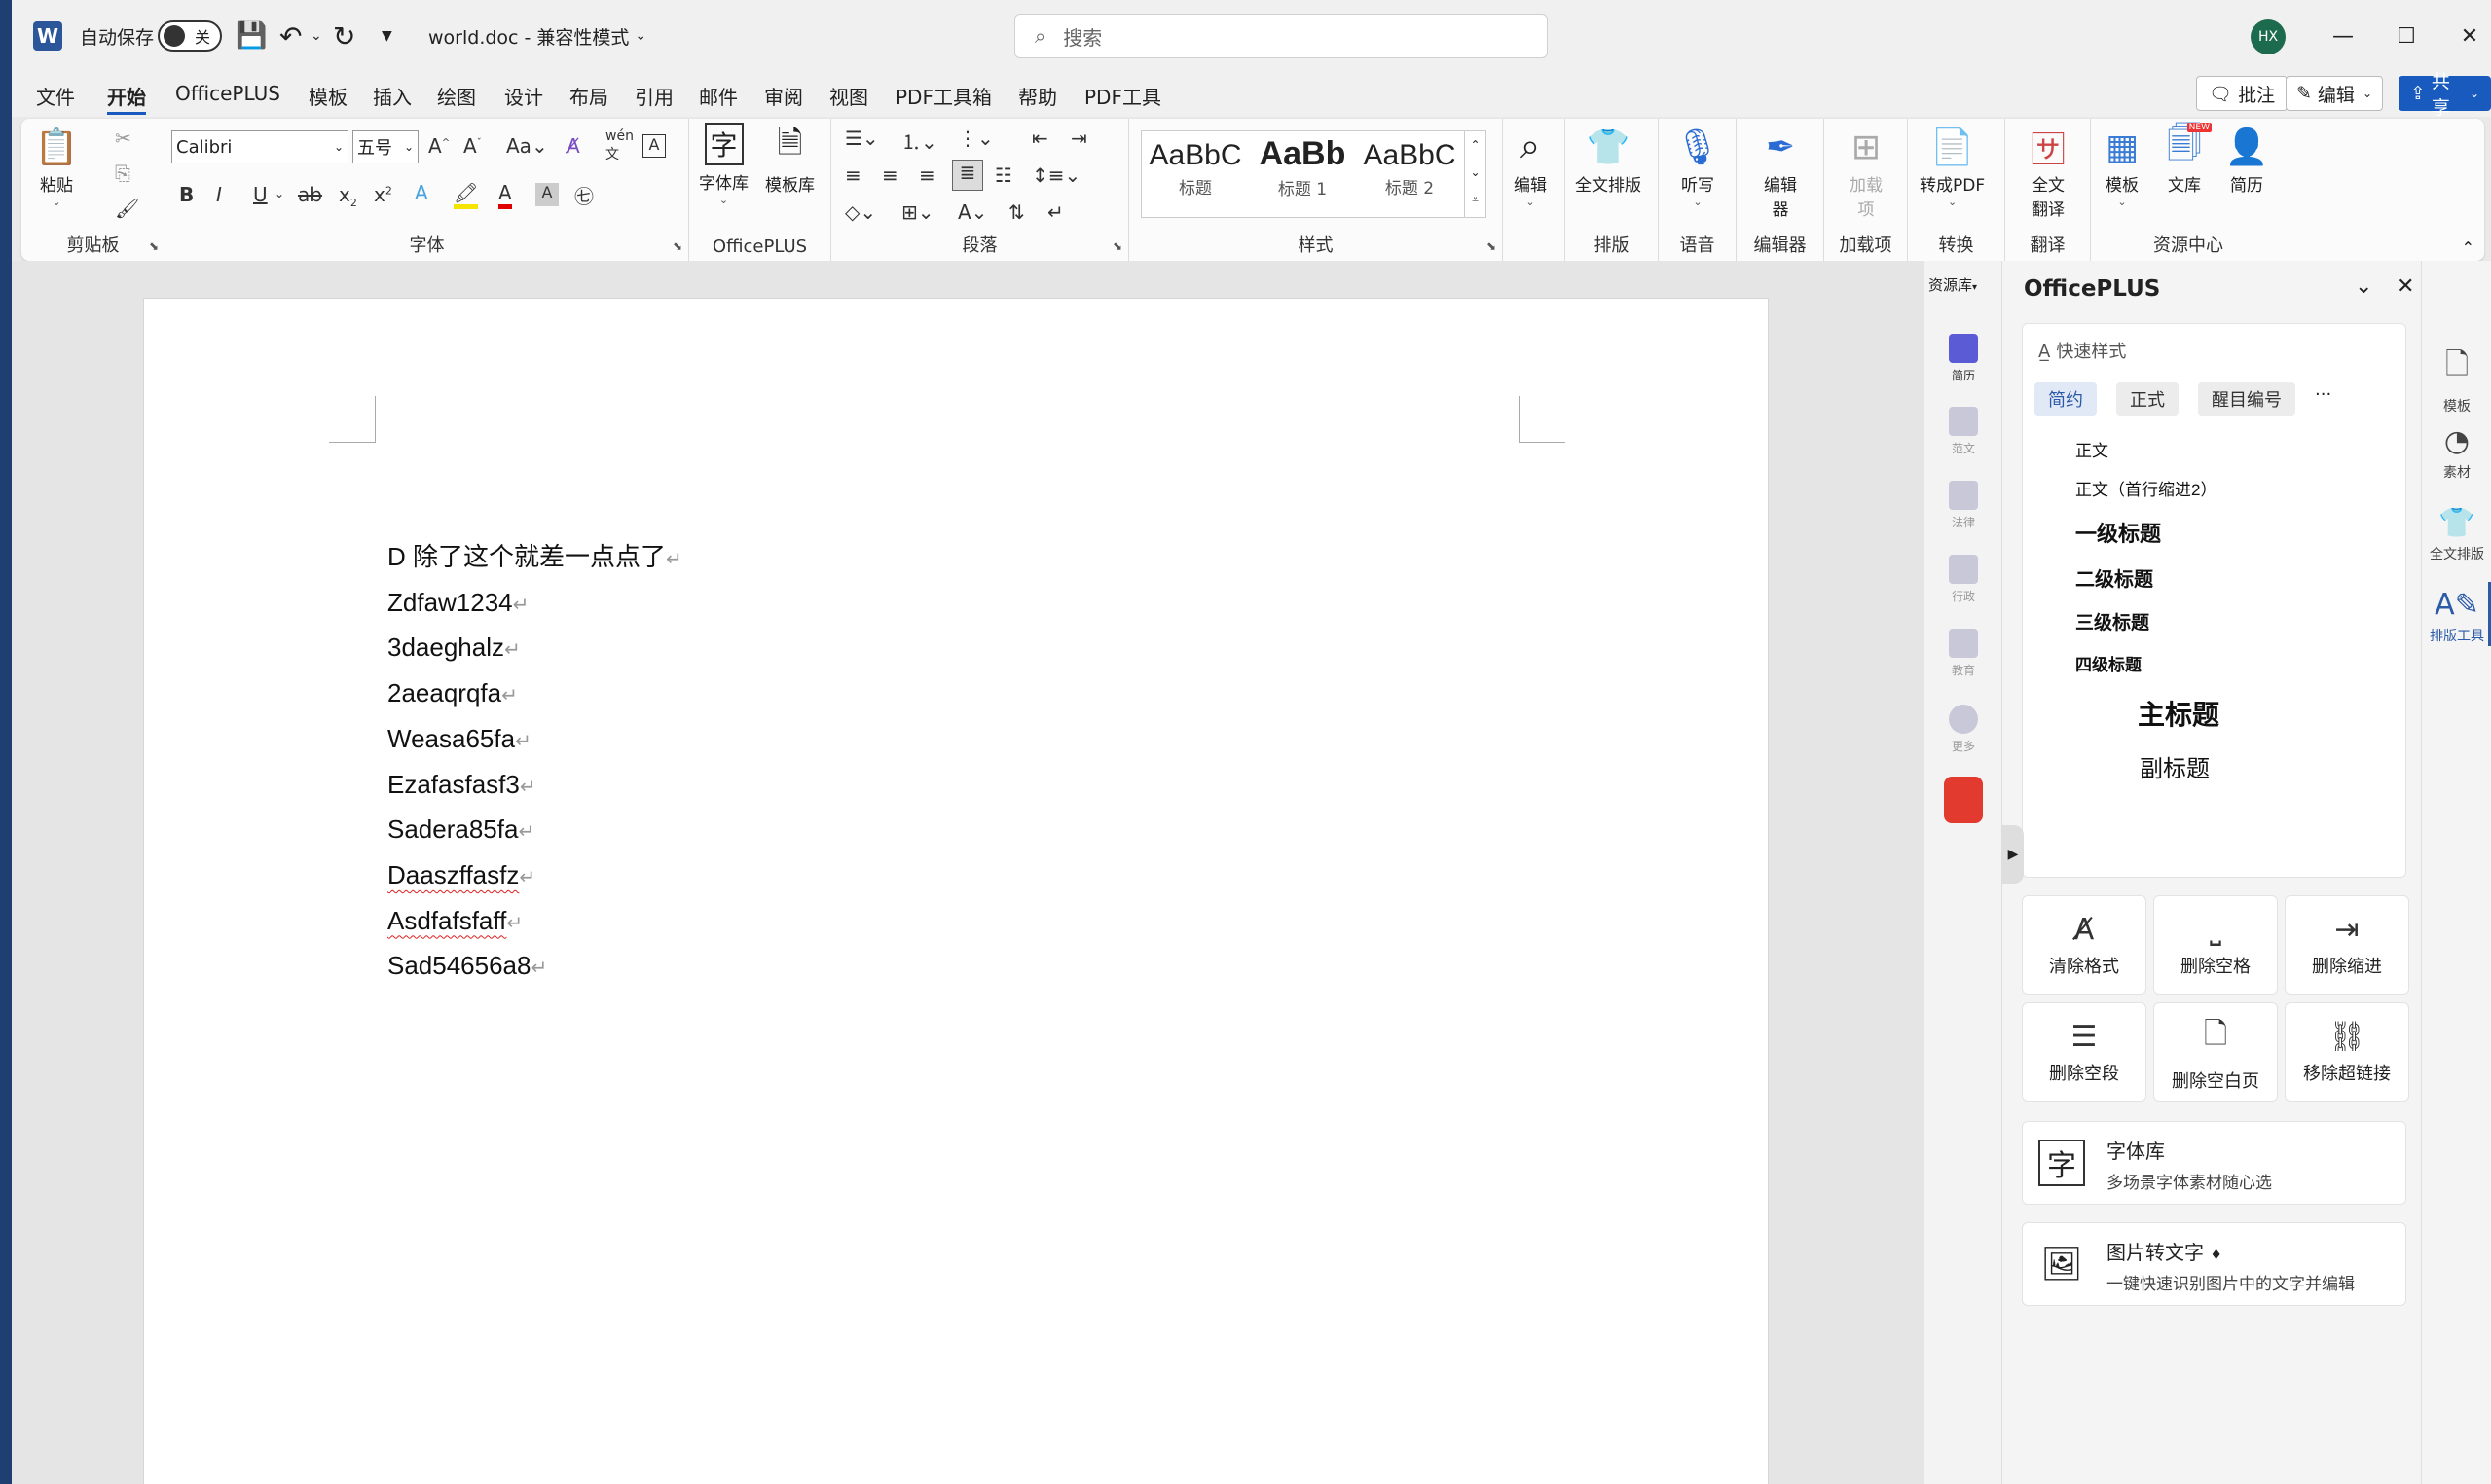 The image size is (2491, 1484). I want to click on comments-button: 🗨 批注, so click(2242, 93).